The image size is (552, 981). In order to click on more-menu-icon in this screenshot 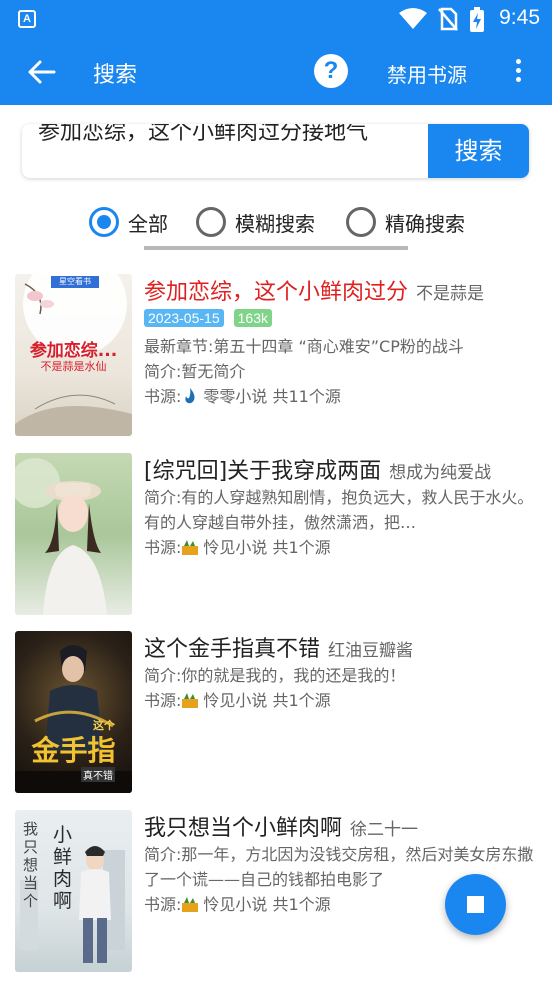, I will do `click(518, 72)`.